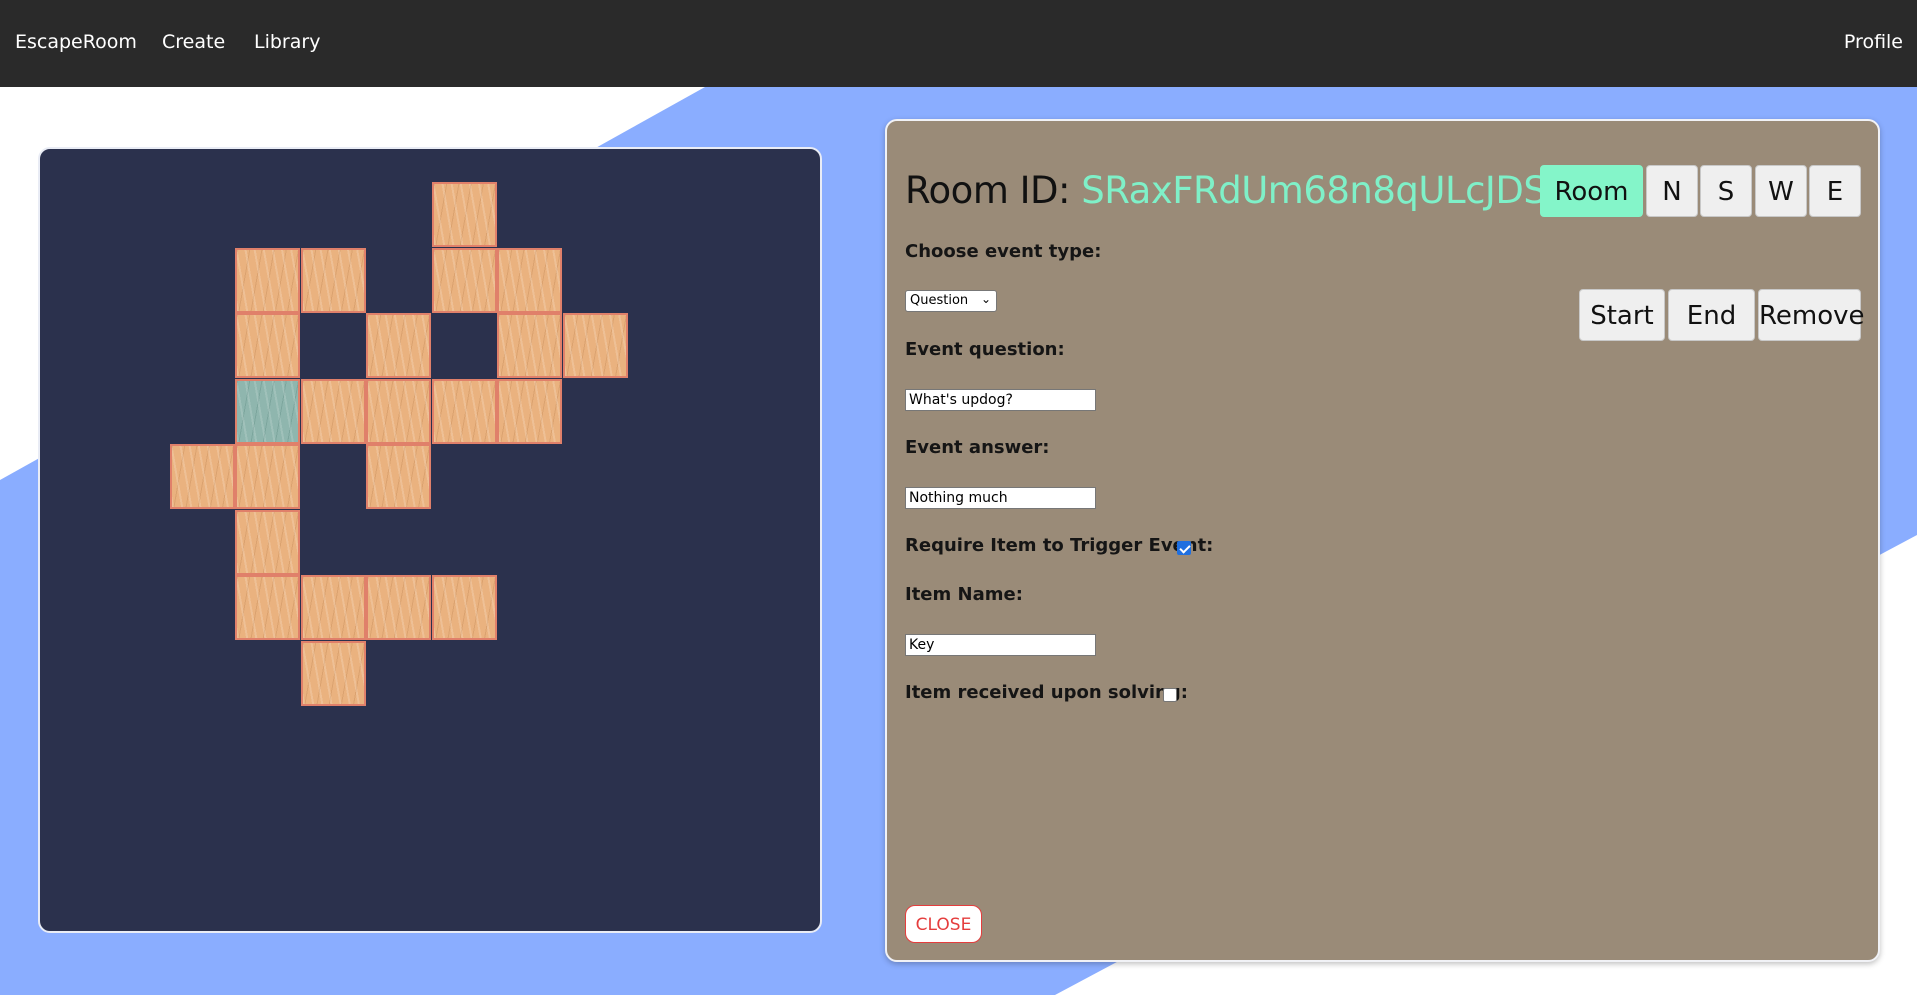 This screenshot has height=995, width=1917. I want to click on end-room-button: End, so click(1711, 315).